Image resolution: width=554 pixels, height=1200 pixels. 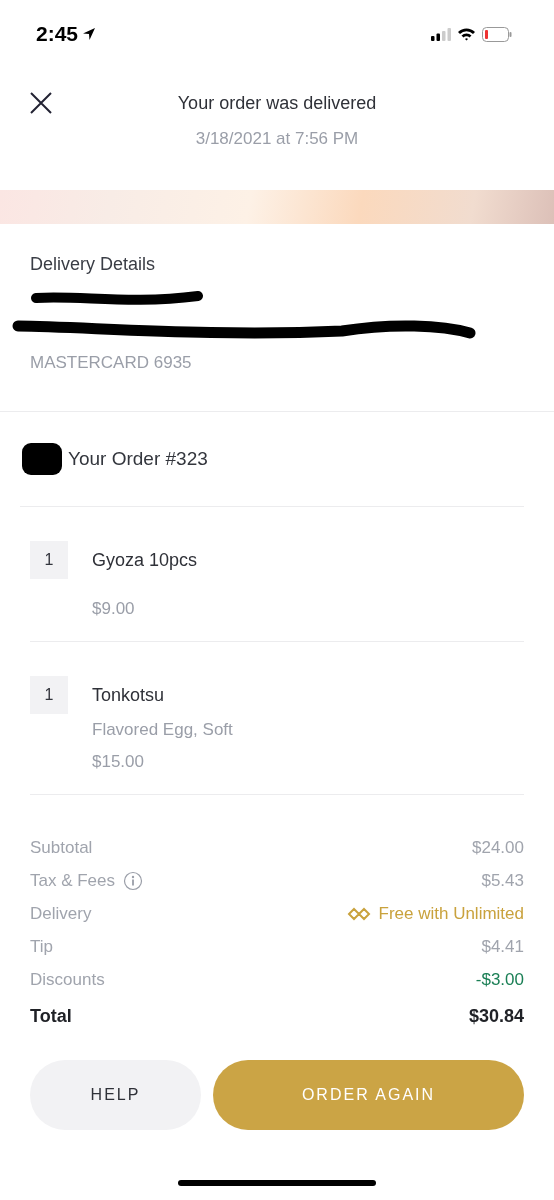 What do you see at coordinates (61, 913) in the screenshot?
I see `summary-label: Delivery` at bounding box center [61, 913].